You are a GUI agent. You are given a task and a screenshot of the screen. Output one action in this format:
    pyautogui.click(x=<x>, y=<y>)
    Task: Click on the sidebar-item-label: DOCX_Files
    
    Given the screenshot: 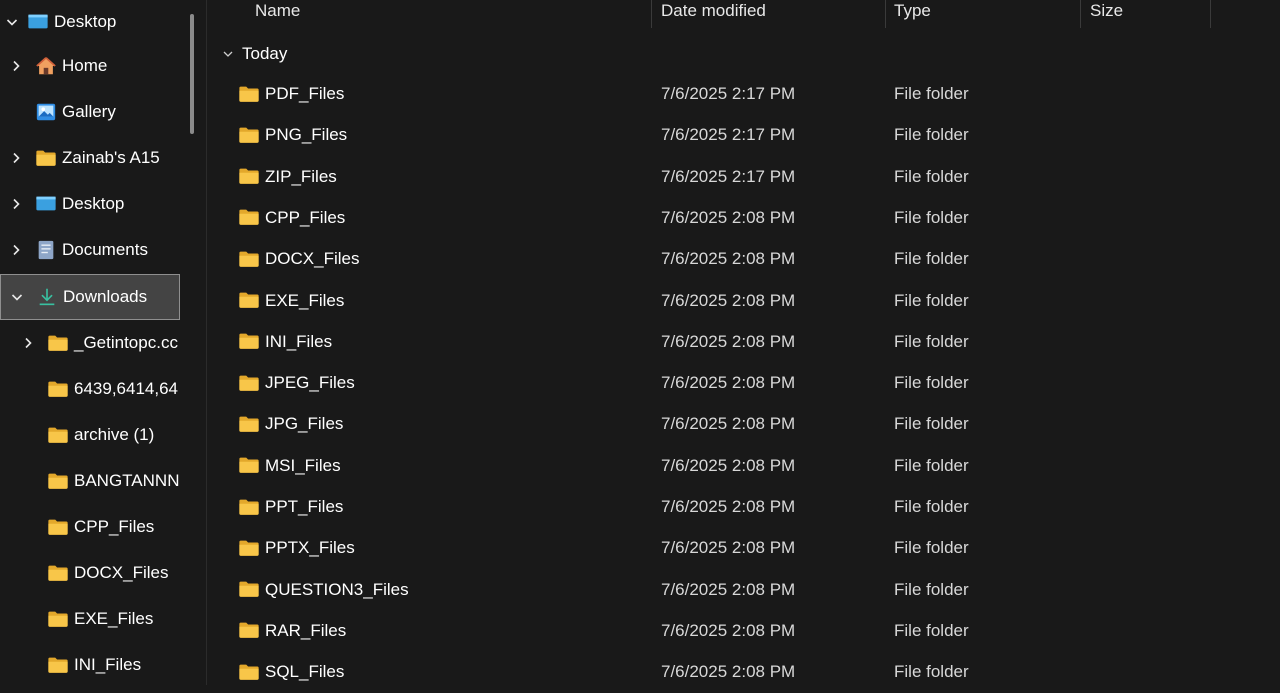 What is the action you would take?
    pyautogui.click(x=121, y=572)
    